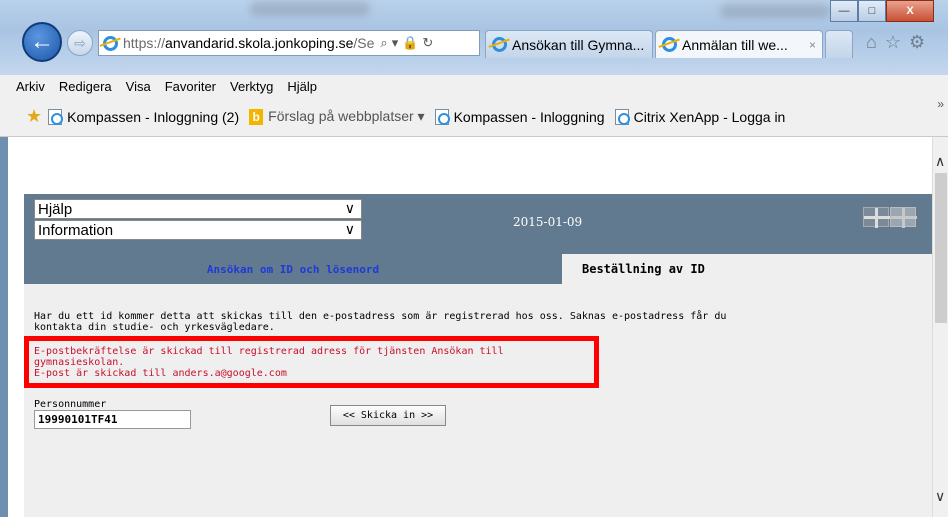 This screenshot has width=948, height=517. Describe the element at coordinates (548, 222) in the screenshot. I see `page-date: 2015-01-09` at that location.